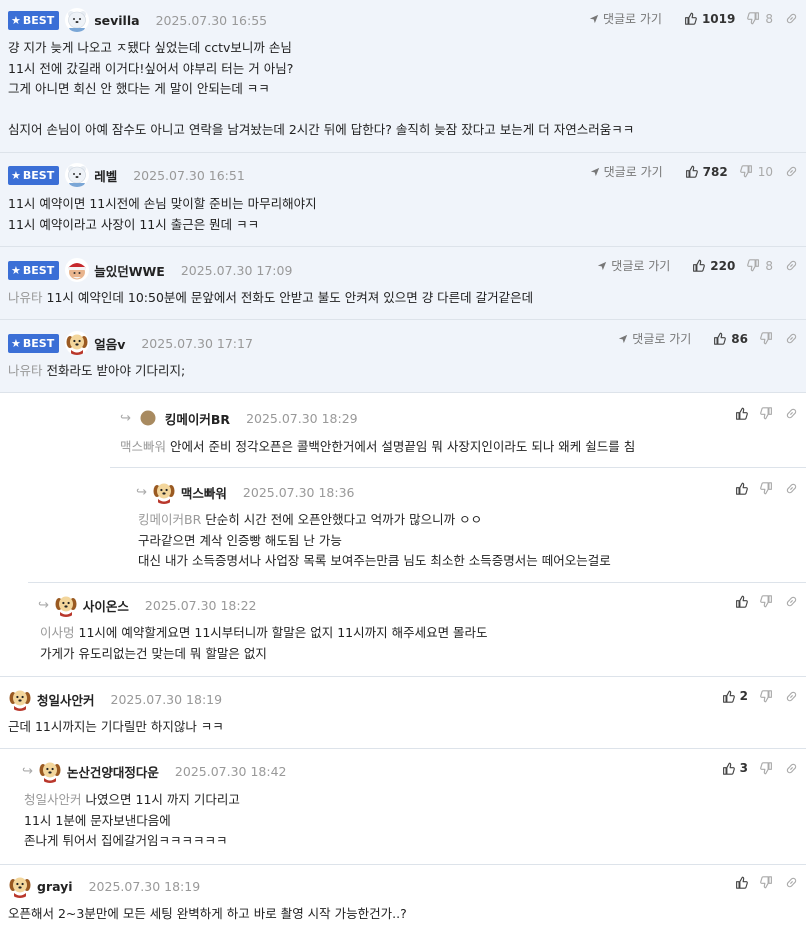 This screenshot has height=932, width=806. What do you see at coordinates (109, 343) in the screenshot?
I see `author-name: 얼음v` at bounding box center [109, 343].